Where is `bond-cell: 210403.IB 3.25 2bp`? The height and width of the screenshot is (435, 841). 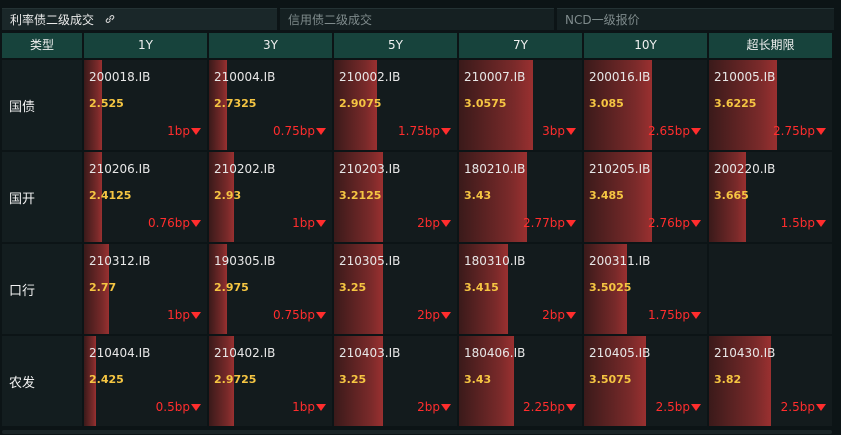 bond-cell: 210403.IB 3.25 2bp is located at coordinates (395, 381).